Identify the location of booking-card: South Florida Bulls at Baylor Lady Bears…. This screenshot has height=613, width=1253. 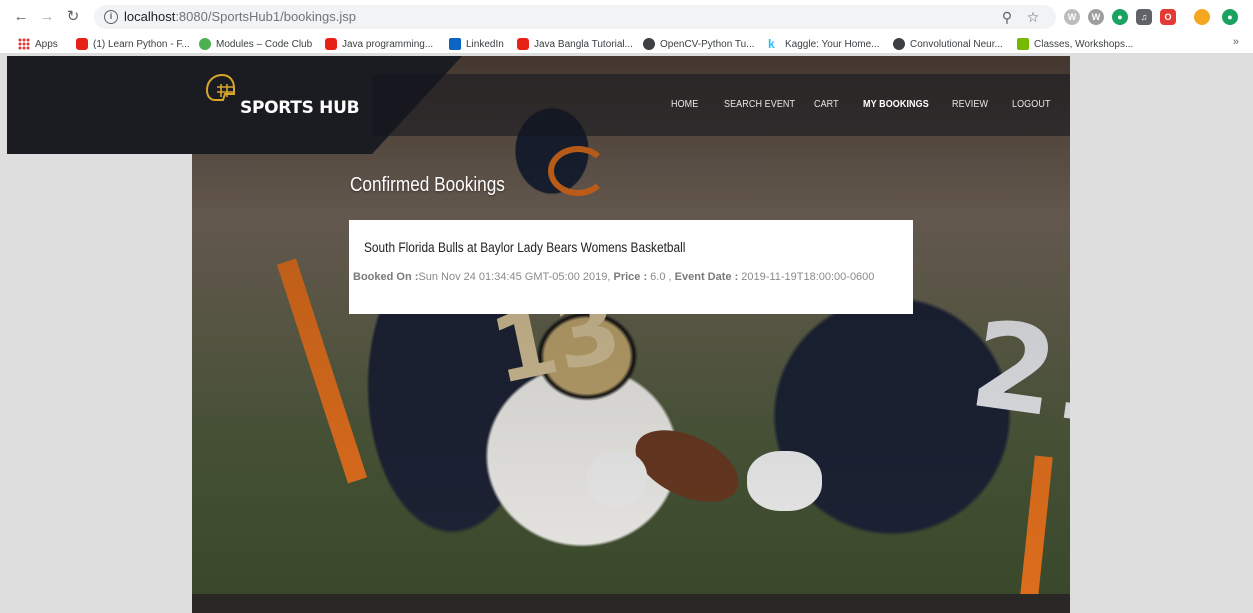
(631, 267).